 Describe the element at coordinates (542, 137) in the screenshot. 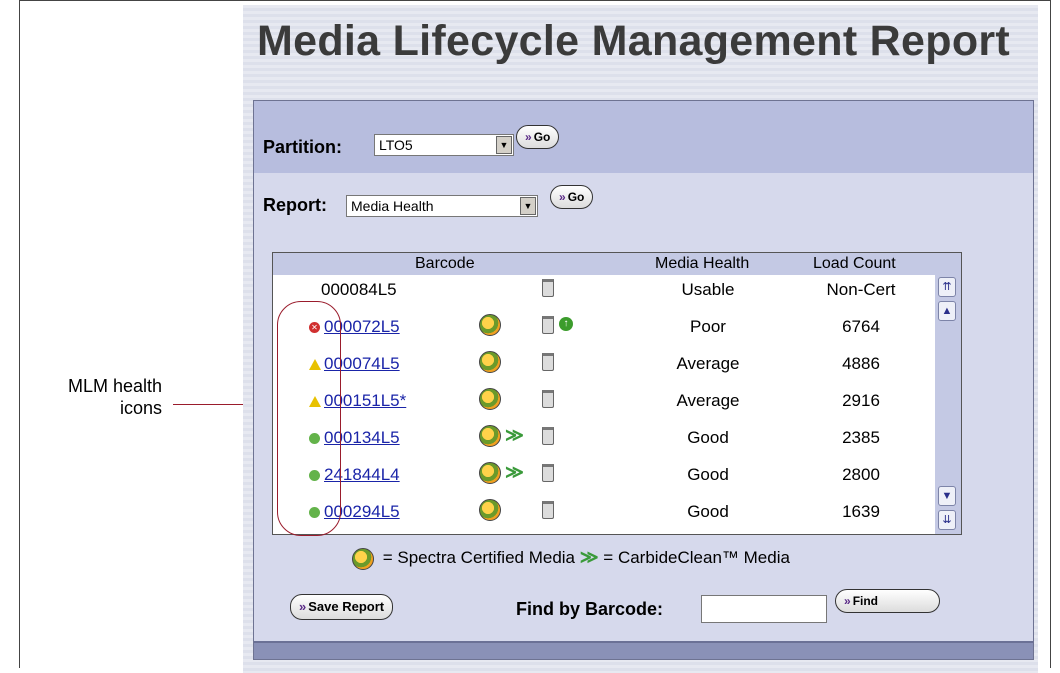

I see `partition-go-label: Go` at that location.